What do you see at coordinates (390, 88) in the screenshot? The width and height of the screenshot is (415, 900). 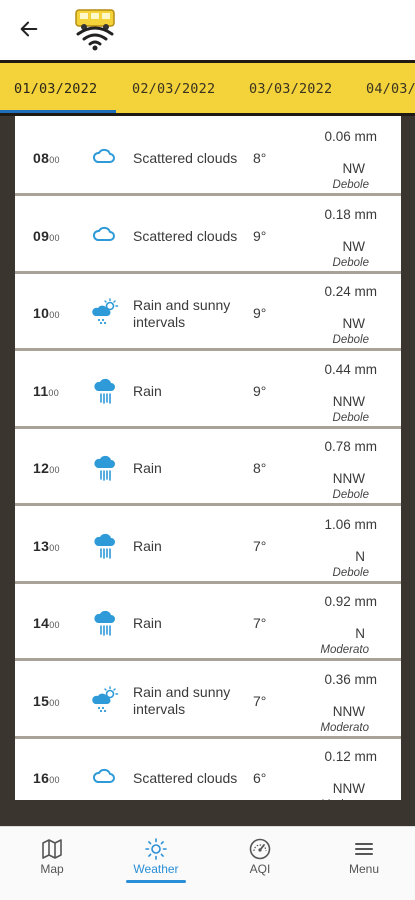 I see `tab-date-4: 04/03/2` at bounding box center [390, 88].